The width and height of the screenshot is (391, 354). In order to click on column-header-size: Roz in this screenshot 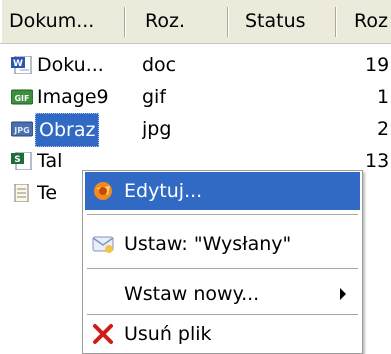, I will do `click(365, 21)`.